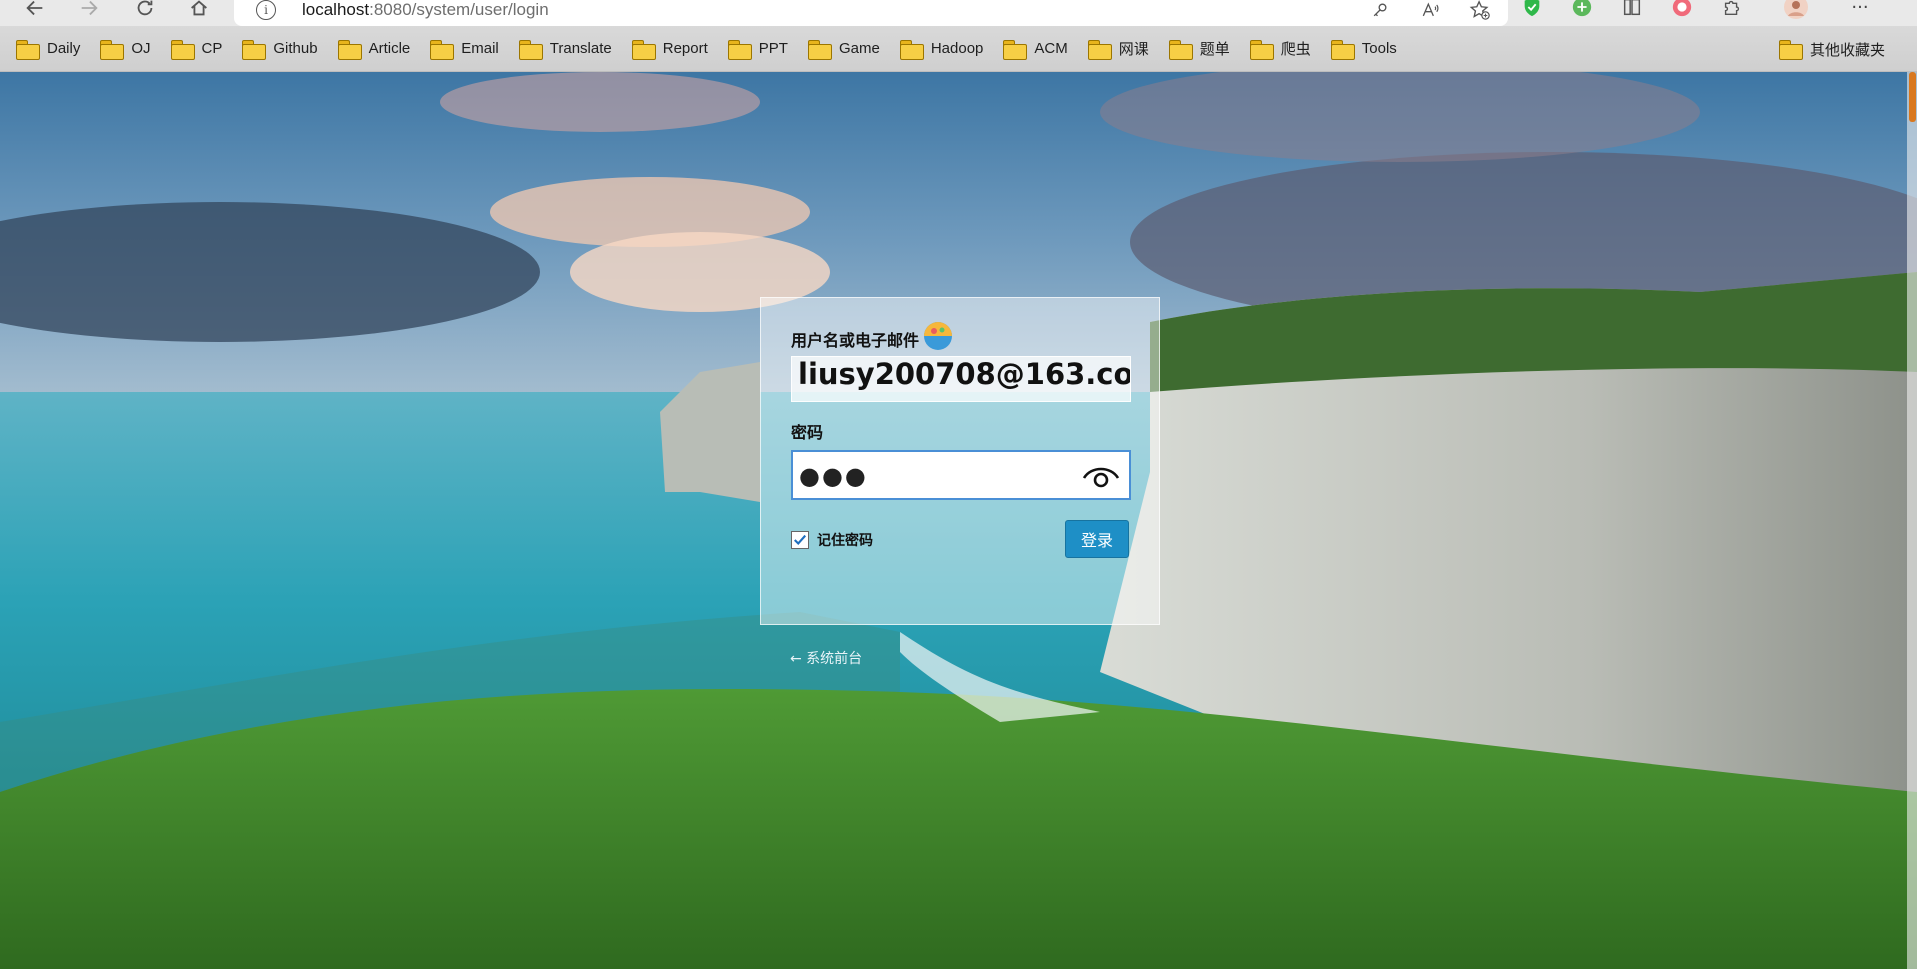 Image resolution: width=1917 pixels, height=969 pixels. Describe the element at coordinates (1380, 11) in the screenshot. I see `key-icon` at that location.